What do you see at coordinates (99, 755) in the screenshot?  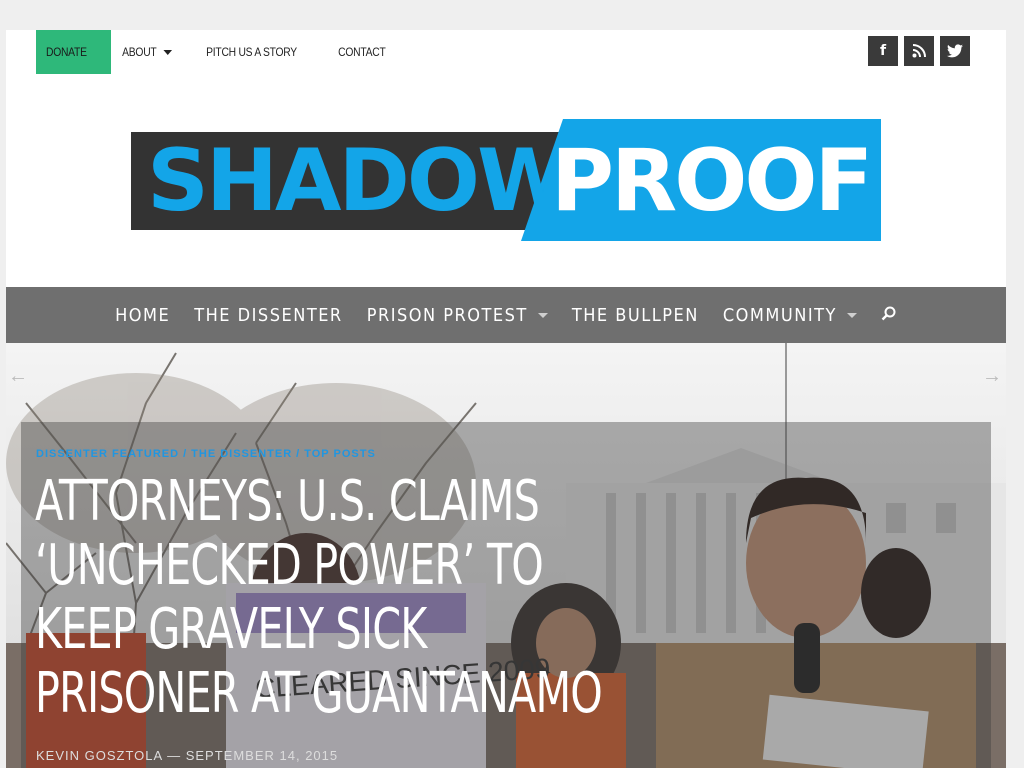 I see `author-link: KEVIN GOSZTOLA` at bounding box center [99, 755].